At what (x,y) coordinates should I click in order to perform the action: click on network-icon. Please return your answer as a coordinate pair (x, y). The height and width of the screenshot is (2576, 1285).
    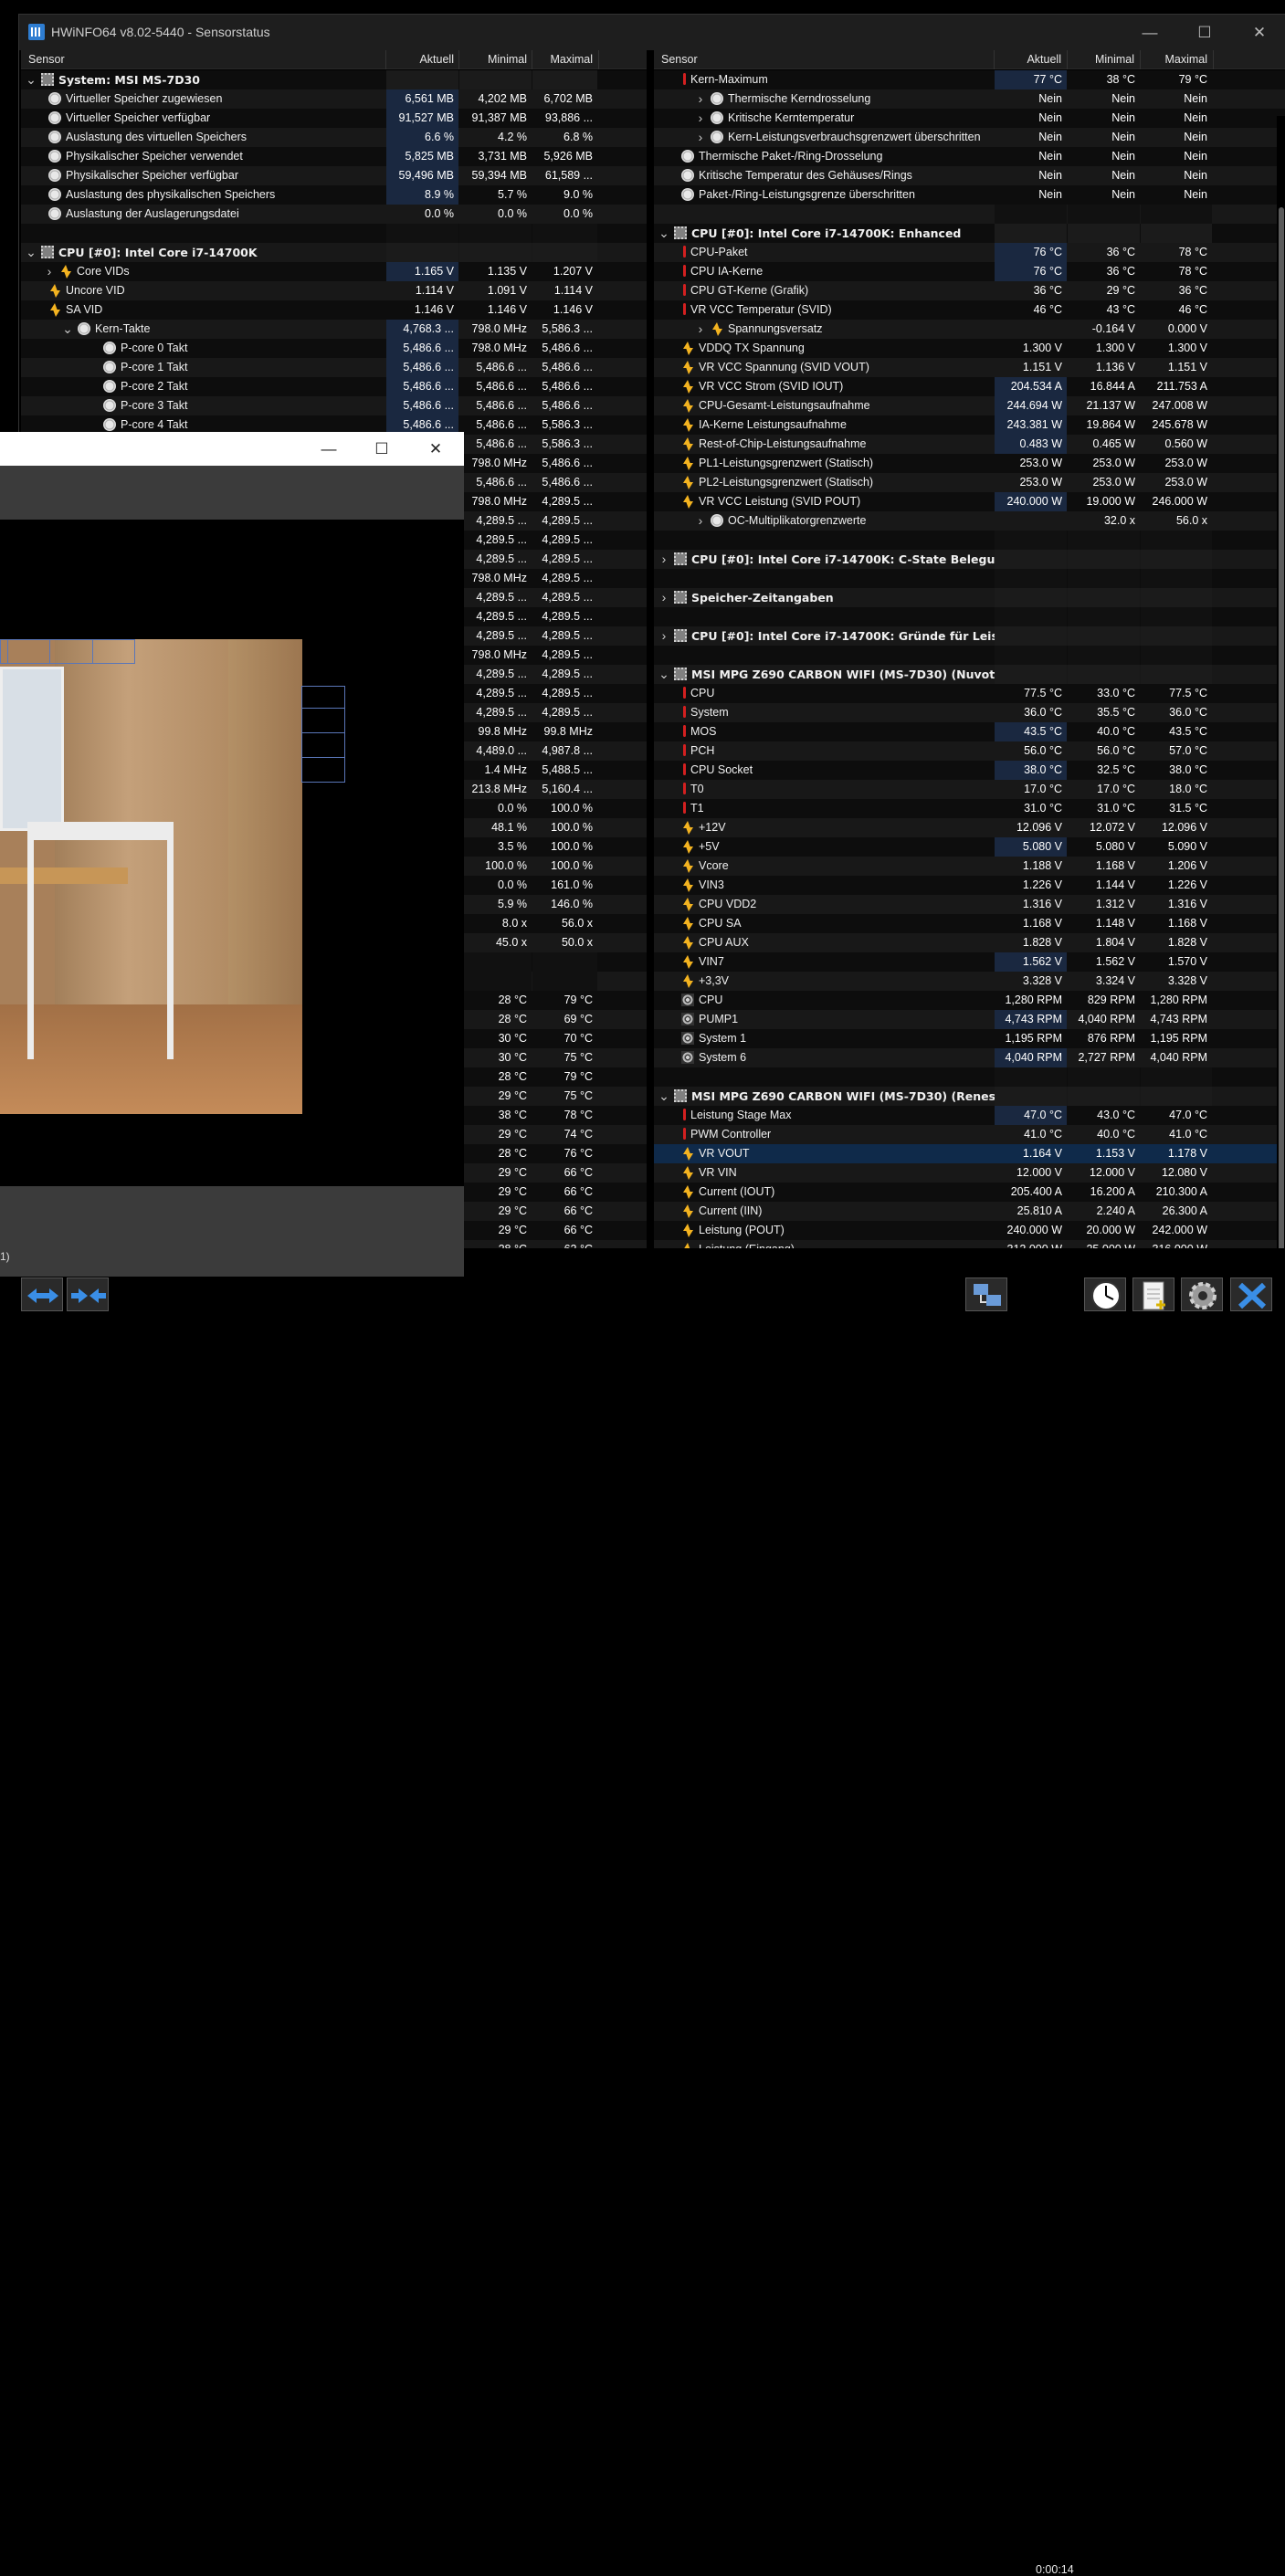
    Looking at the image, I should click on (986, 1294).